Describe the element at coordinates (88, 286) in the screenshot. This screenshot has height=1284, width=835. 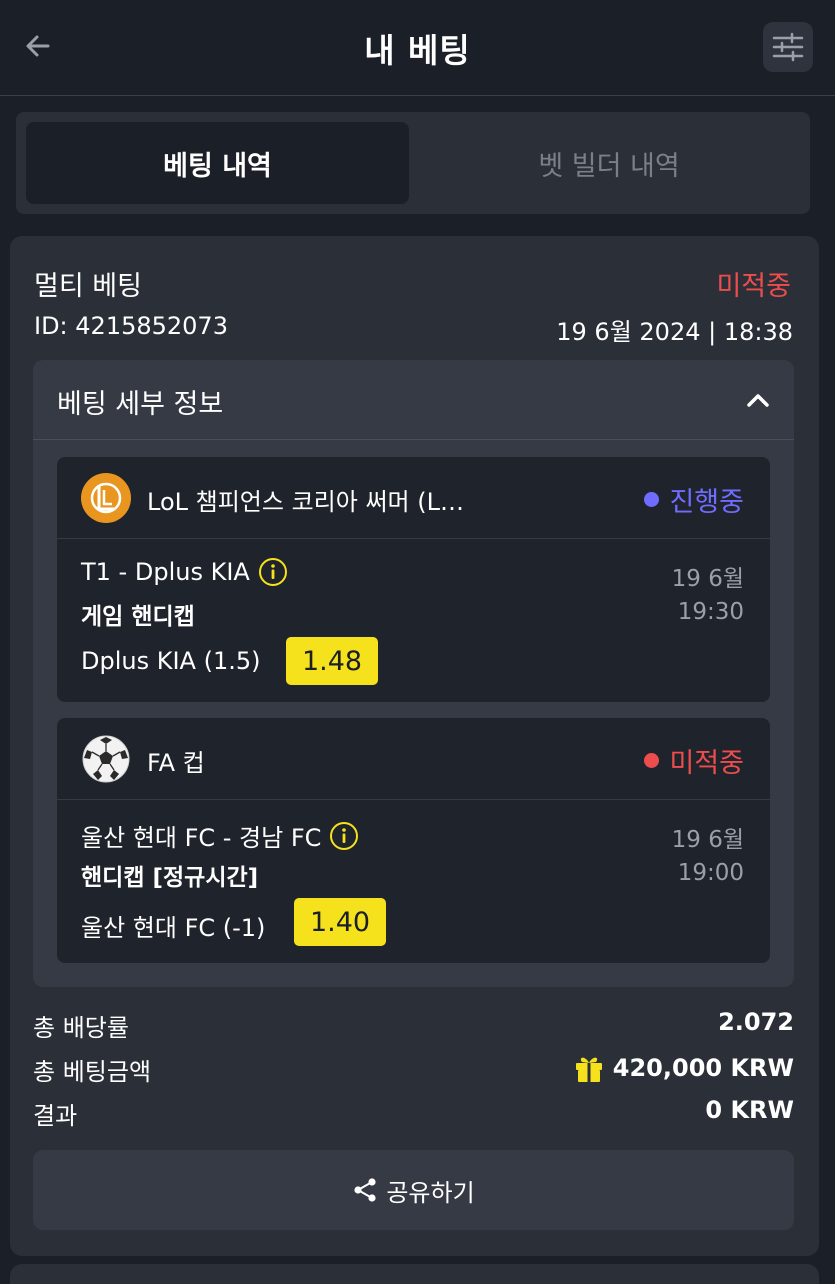
I see `bet-type: 멀티 베팅` at that location.